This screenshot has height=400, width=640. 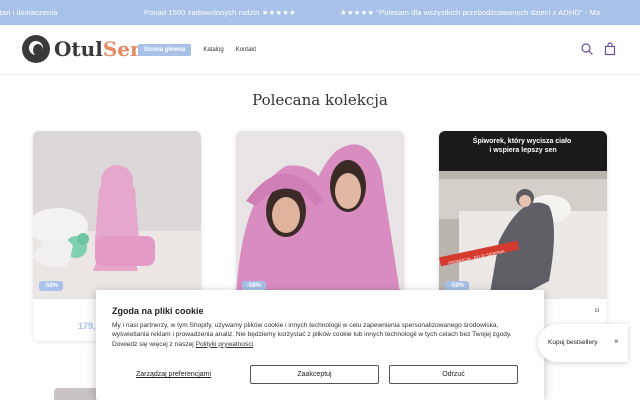 What do you see at coordinates (197, 50) in the screenshot?
I see `main-nav: Strona główna Katalog Kontakt` at bounding box center [197, 50].